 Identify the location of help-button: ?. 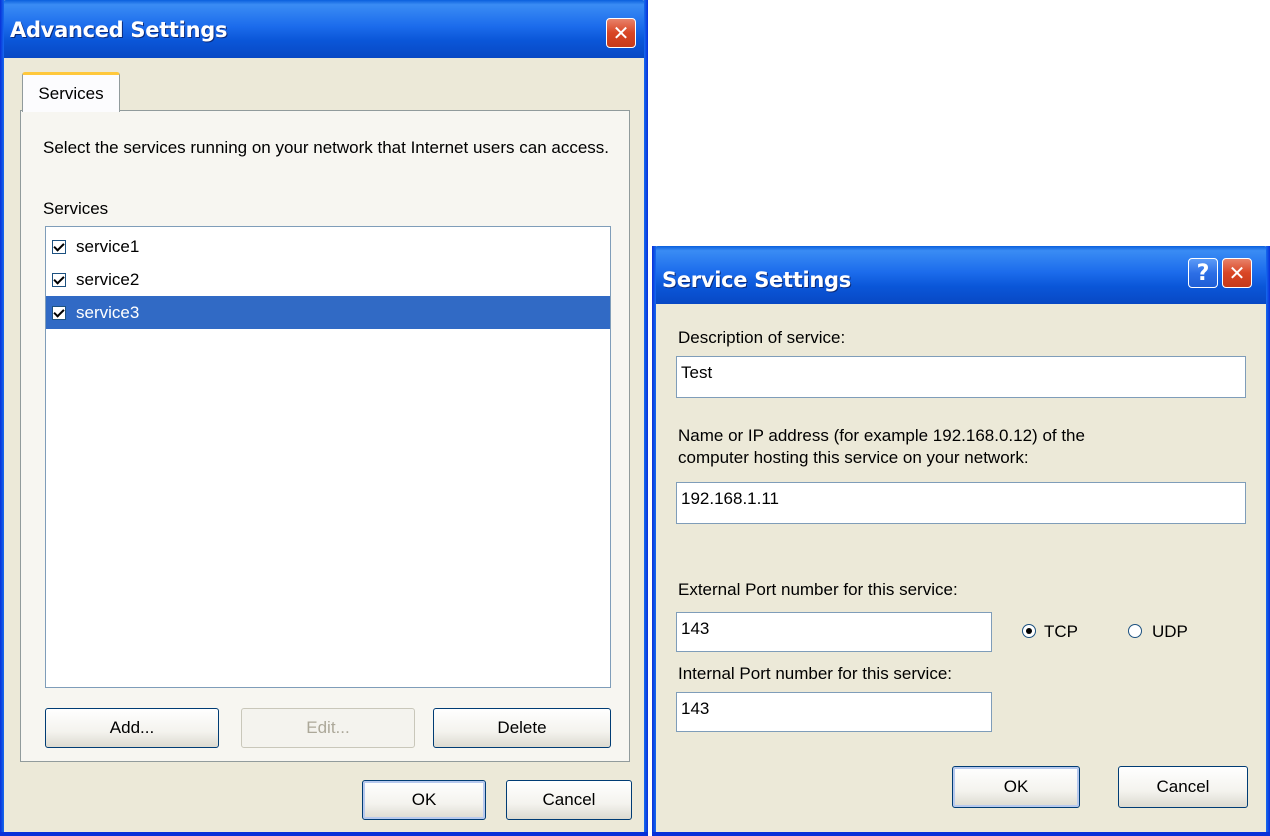
(1203, 273).